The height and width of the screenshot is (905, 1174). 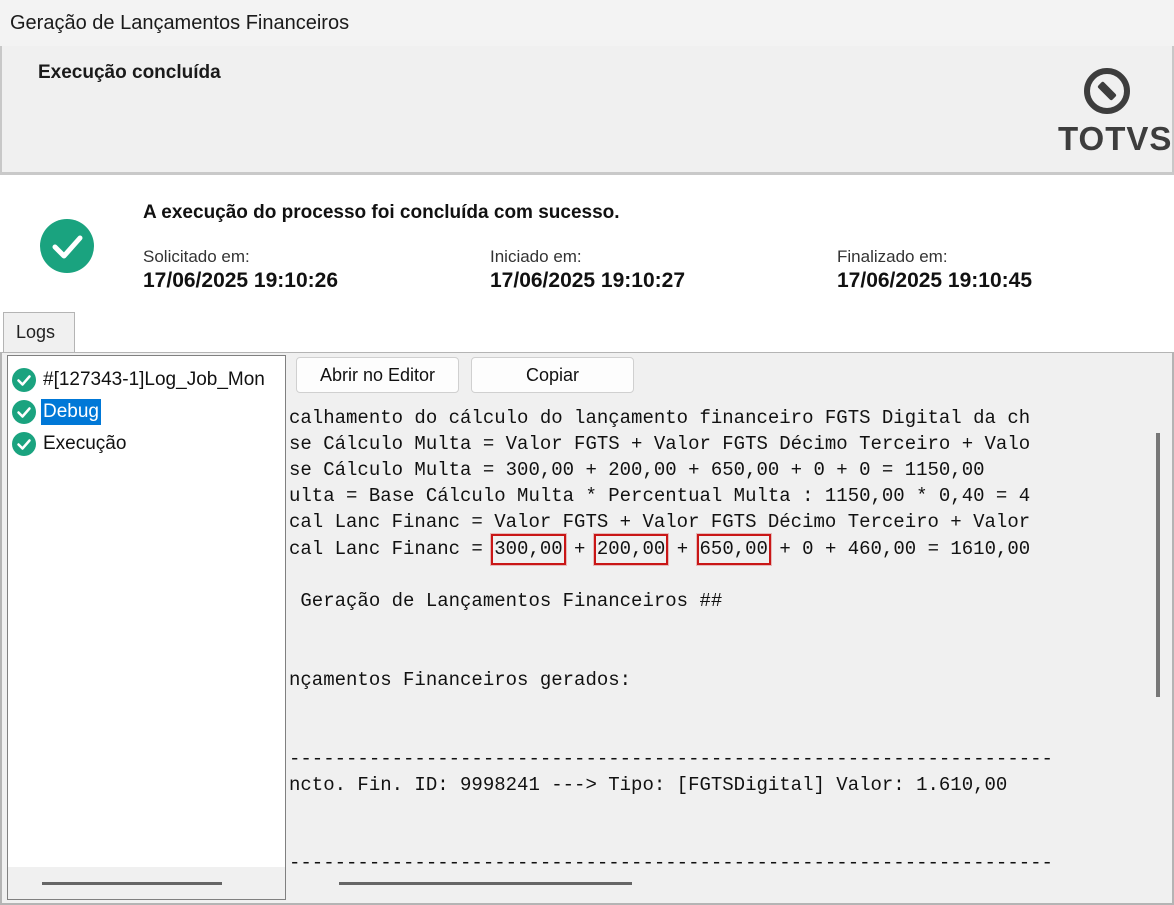 I want to click on window-title: Geração de Lançamentos Financeiros, so click(x=180, y=23).